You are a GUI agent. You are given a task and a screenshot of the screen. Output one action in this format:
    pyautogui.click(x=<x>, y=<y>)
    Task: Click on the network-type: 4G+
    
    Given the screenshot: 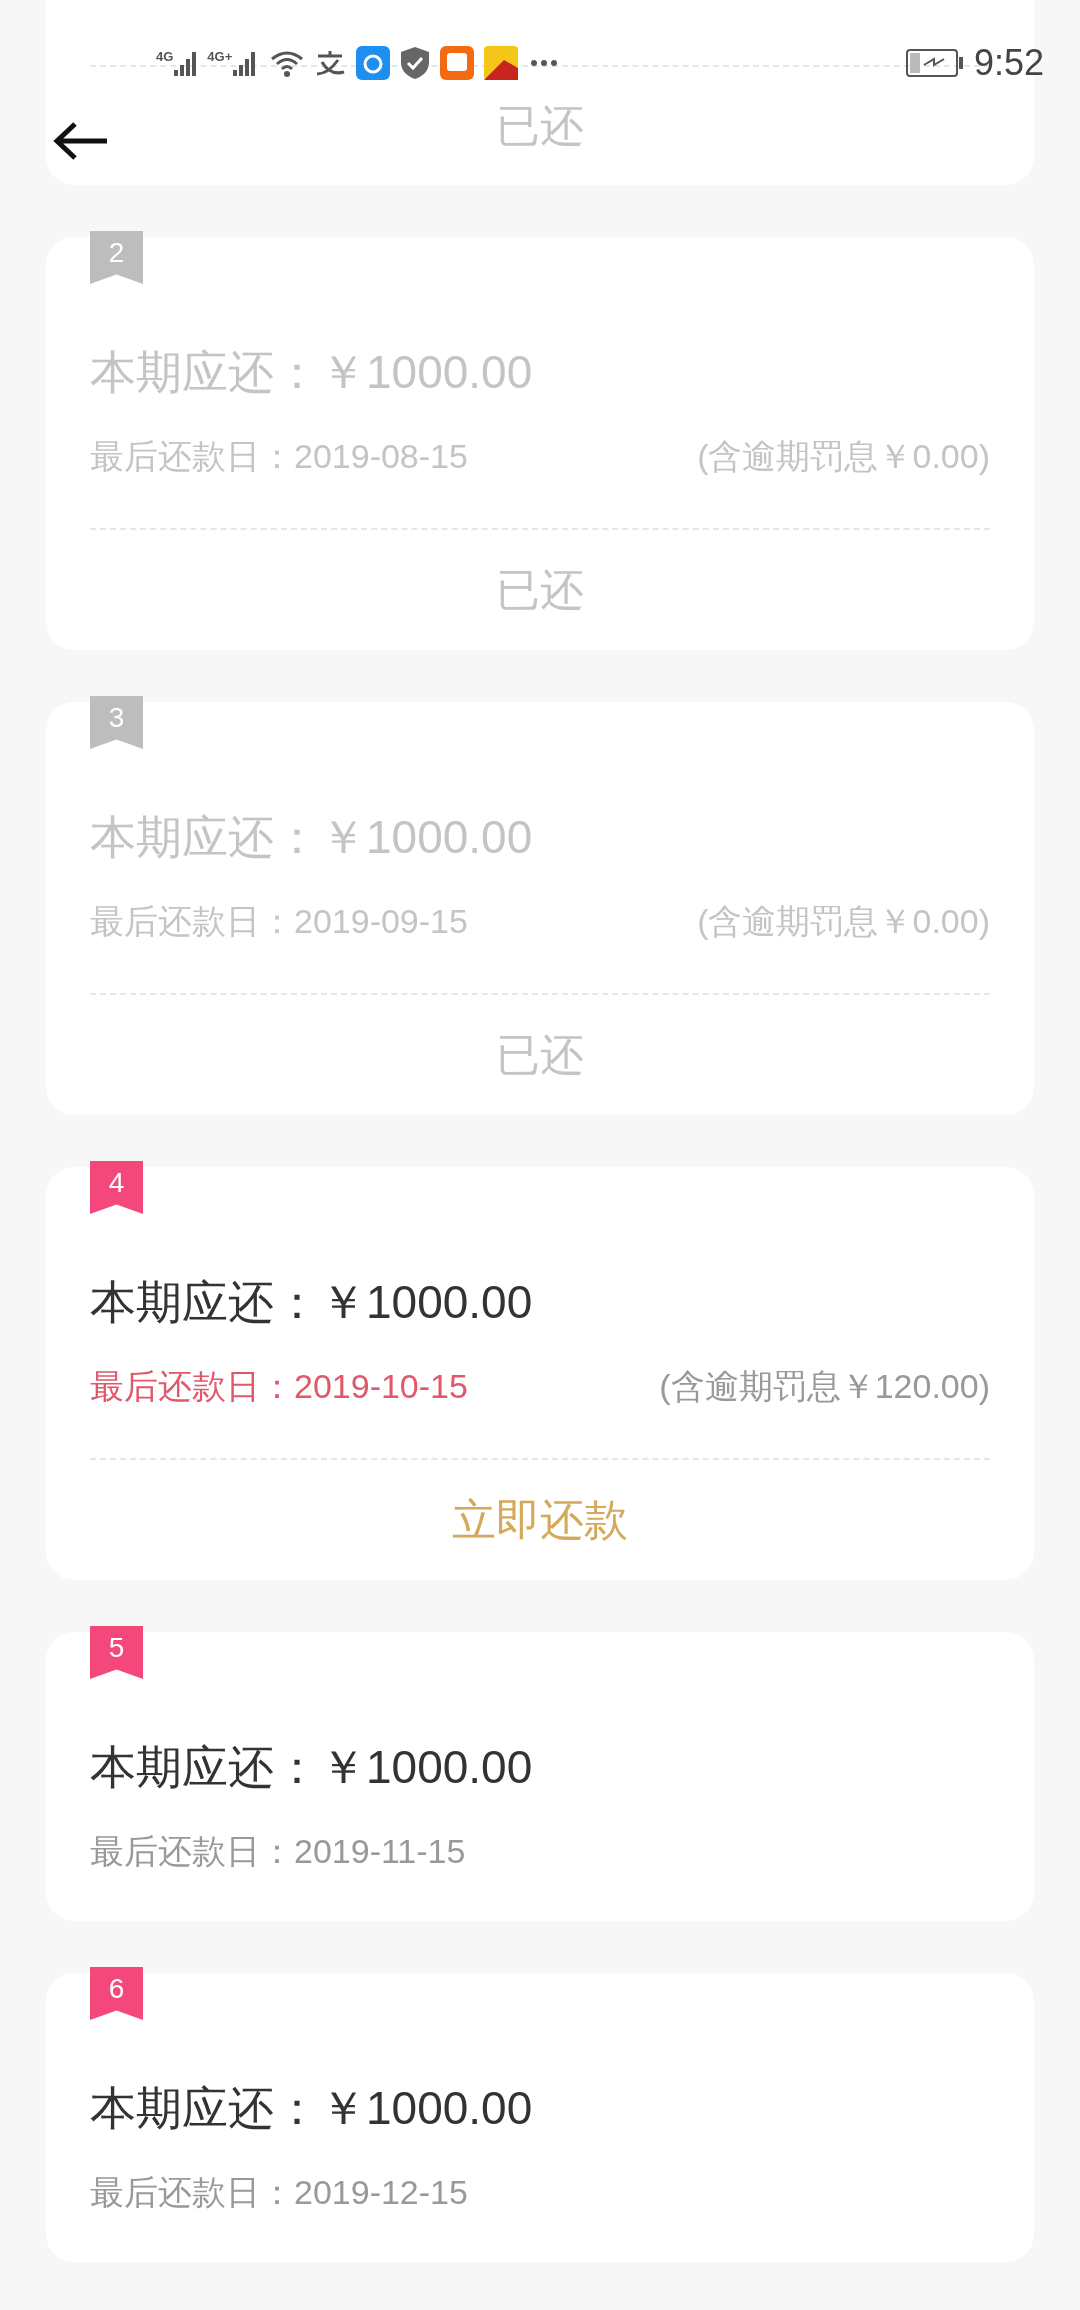 What is the action you would take?
    pyautogui.click(x=220, y=57)
    